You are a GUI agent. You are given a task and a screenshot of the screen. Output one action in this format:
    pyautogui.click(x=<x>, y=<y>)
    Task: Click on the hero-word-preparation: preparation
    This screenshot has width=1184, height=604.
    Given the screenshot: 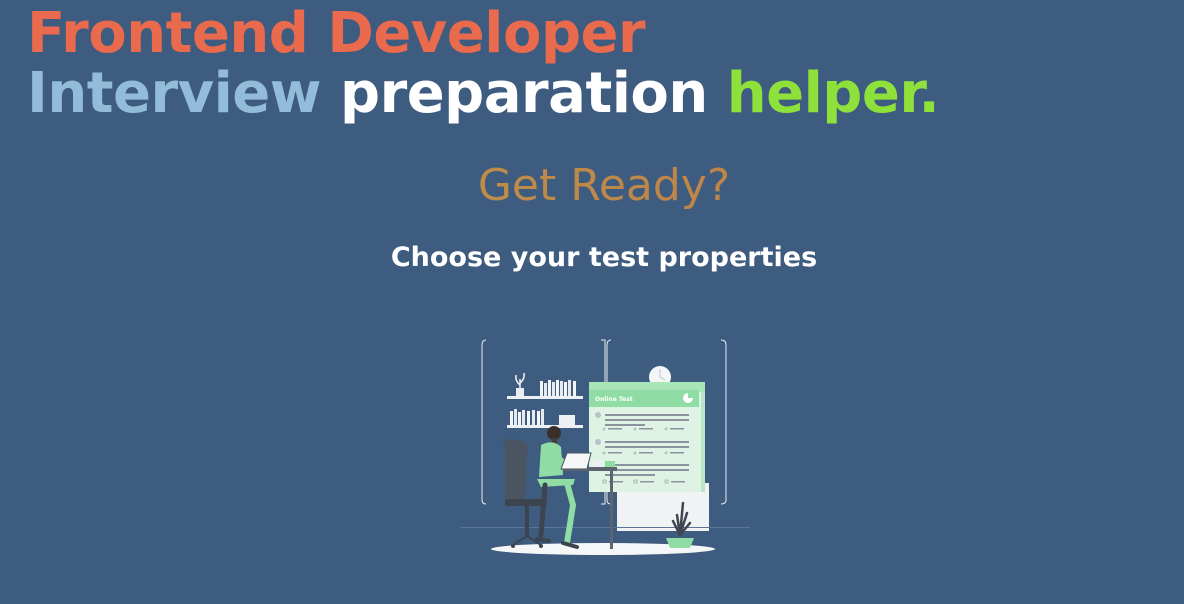 What is the action you would take?
    pyautogui.click(x=523, y=93)
    